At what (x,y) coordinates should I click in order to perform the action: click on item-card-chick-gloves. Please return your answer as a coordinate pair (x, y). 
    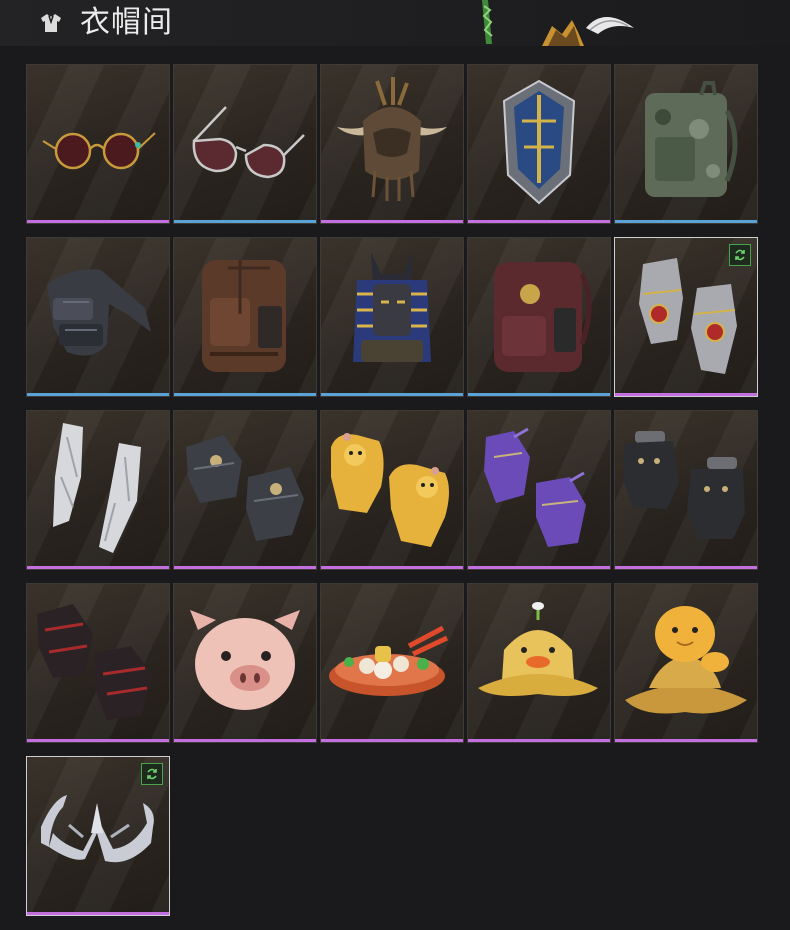
    Looking at the image, I should click on (392, 490).